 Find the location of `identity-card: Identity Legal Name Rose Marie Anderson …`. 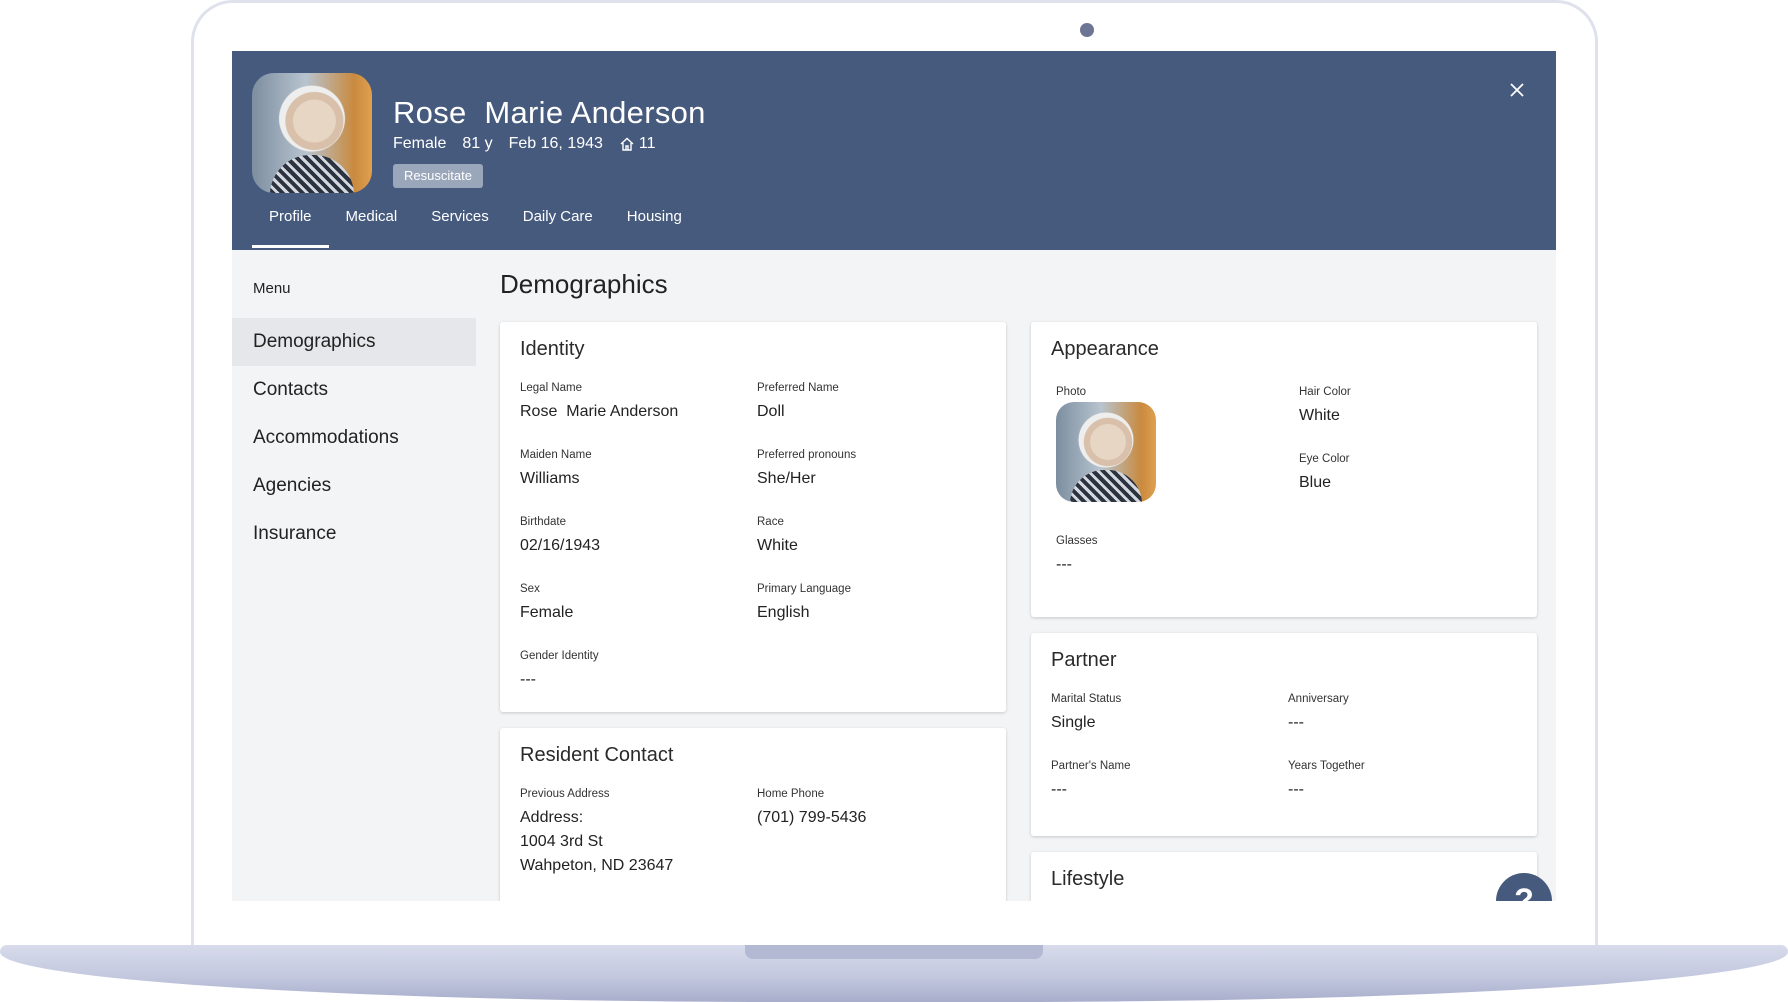

identity-card: Identity Legal Name Rose Marie Anderson … is located at coordinates (753, 517).